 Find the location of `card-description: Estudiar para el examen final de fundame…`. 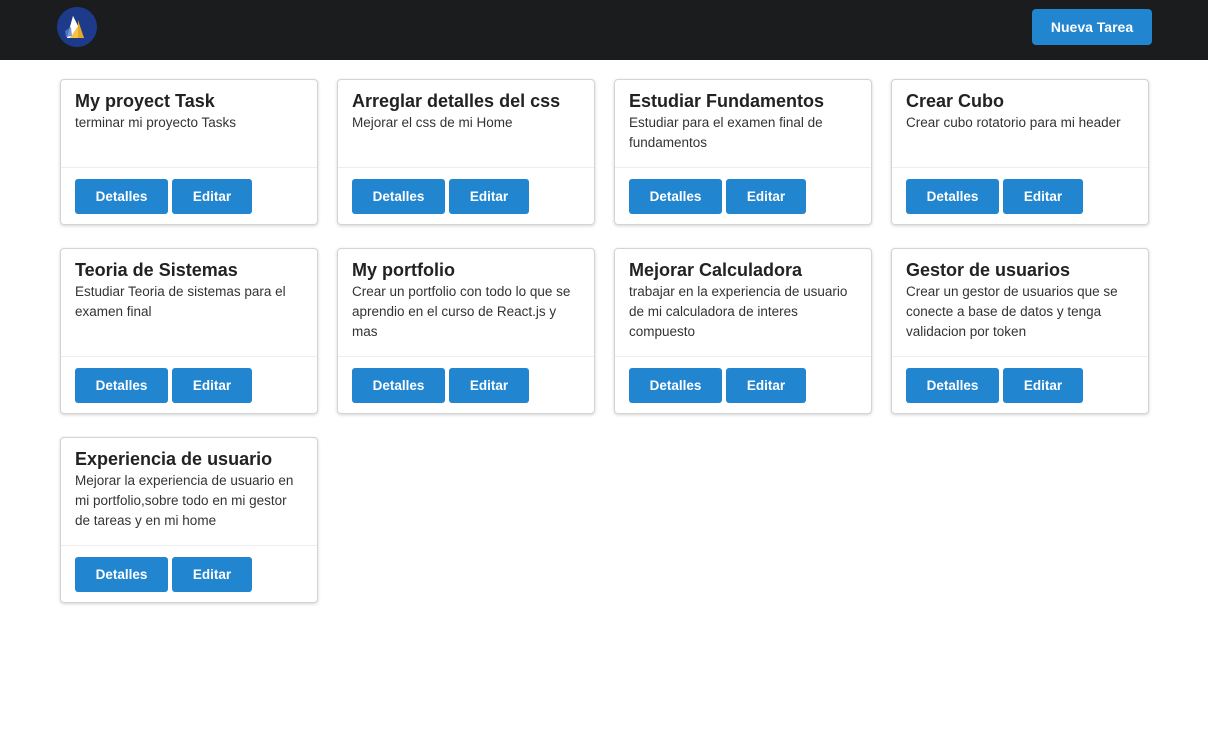

card-description: Estudiar para el examen final de fundame… is located at coordinates (726, 132).